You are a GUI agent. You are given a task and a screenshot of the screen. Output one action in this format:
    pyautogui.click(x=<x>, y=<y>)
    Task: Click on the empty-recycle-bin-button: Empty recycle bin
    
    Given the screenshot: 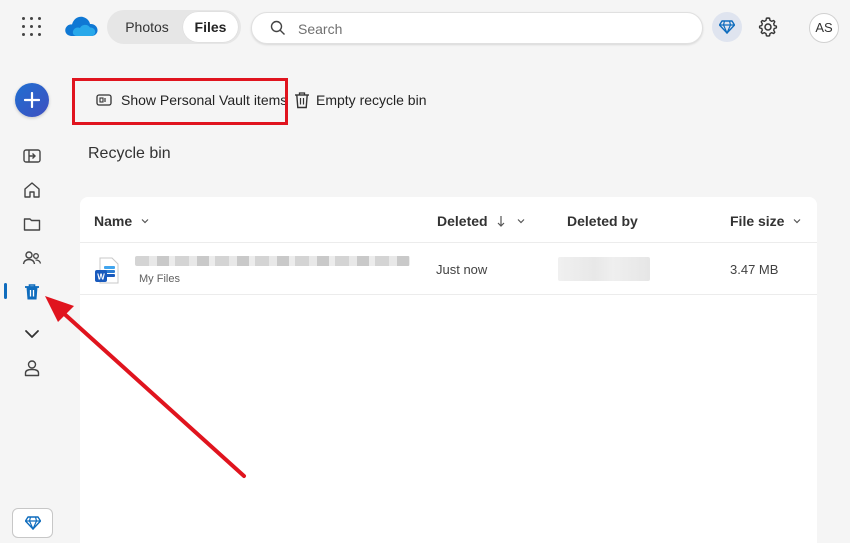 What is the action you would take?
    pyautogui.click(x=360, y=100)
    